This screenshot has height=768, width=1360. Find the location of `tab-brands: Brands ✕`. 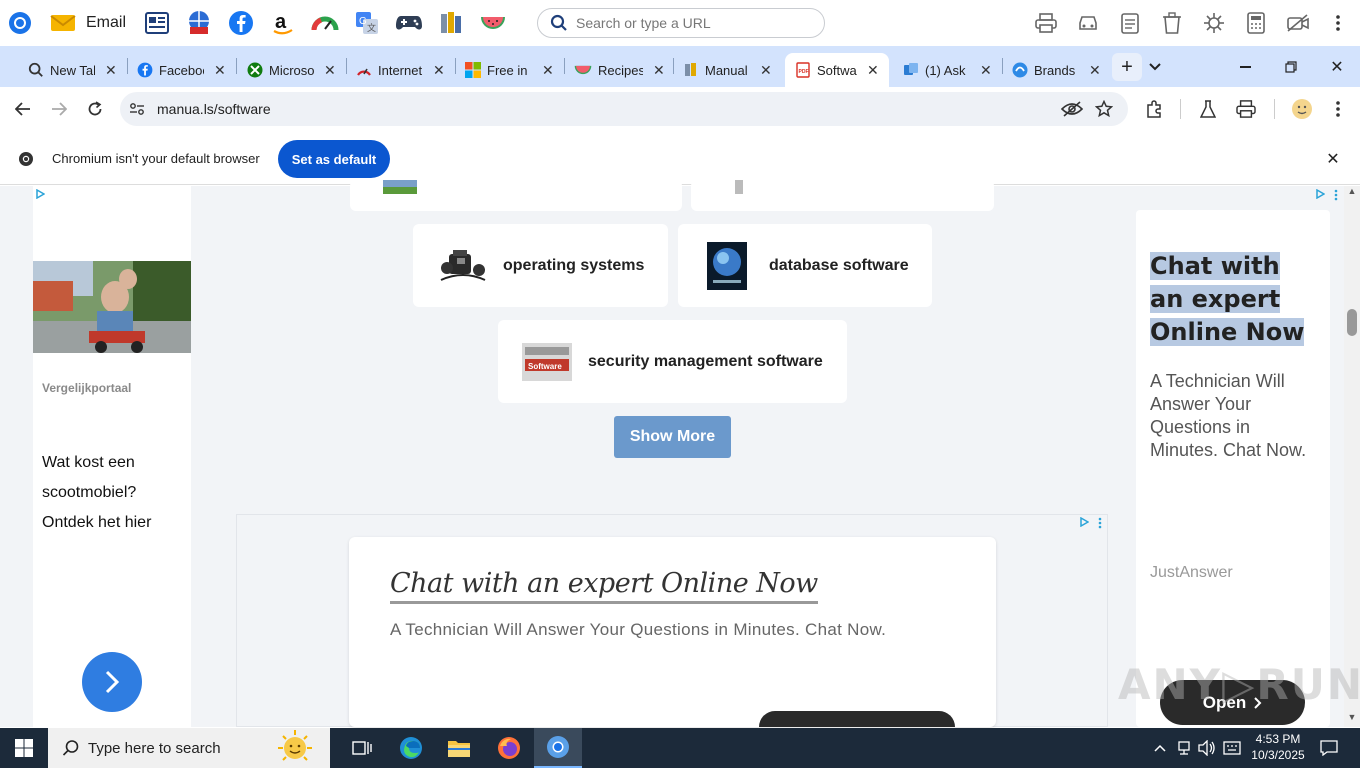

tab-brands: Brands ✕ is located at coordinates (1054, 70).